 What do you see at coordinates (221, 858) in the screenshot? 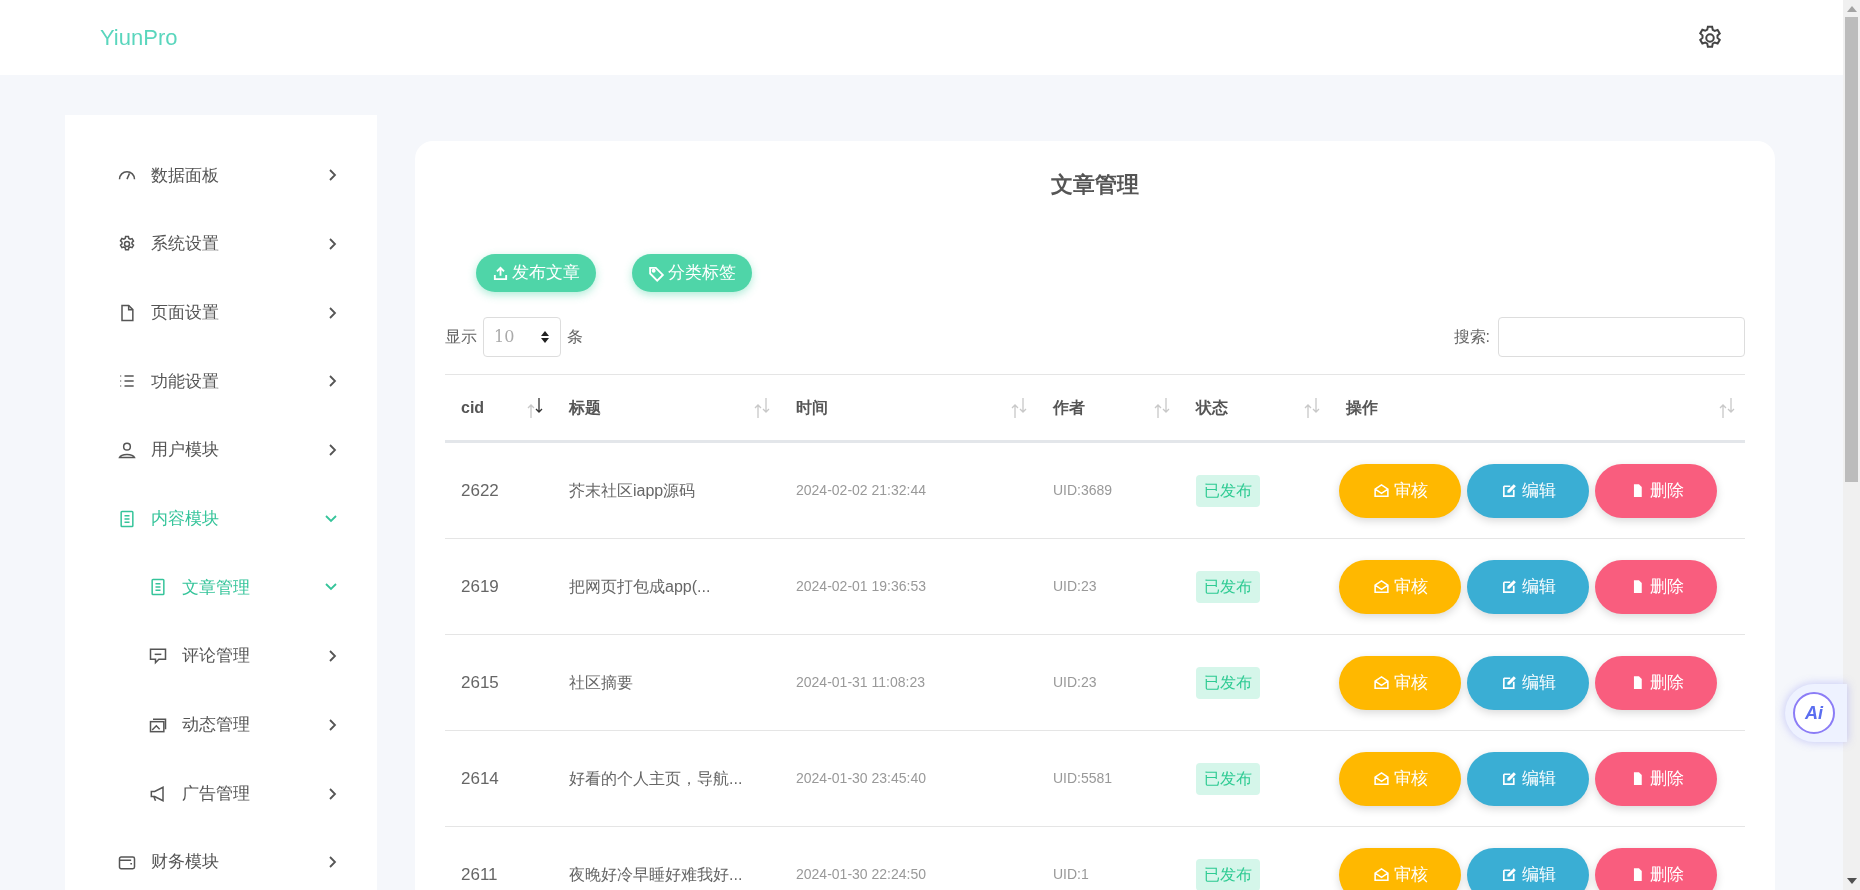
I see `sidebar-item: 财务模块` at bounding box center [221, 858].